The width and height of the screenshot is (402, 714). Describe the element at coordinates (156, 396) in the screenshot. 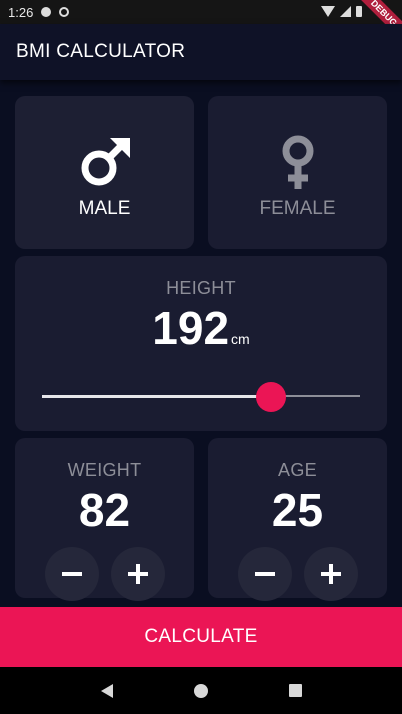

I see `slider-active-track` at that location.